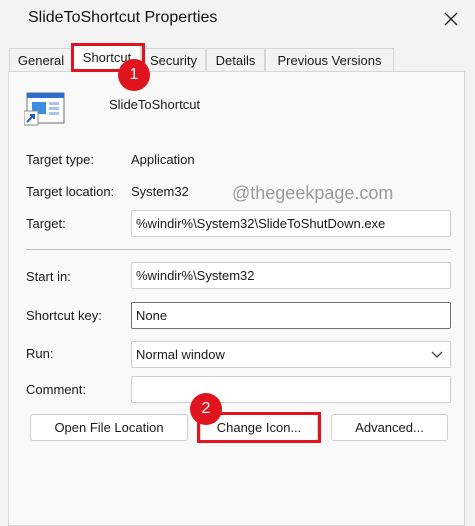  Describe the element at coordinates (40, 353) in the screenshot. I see `run-label: Run:` at that location.